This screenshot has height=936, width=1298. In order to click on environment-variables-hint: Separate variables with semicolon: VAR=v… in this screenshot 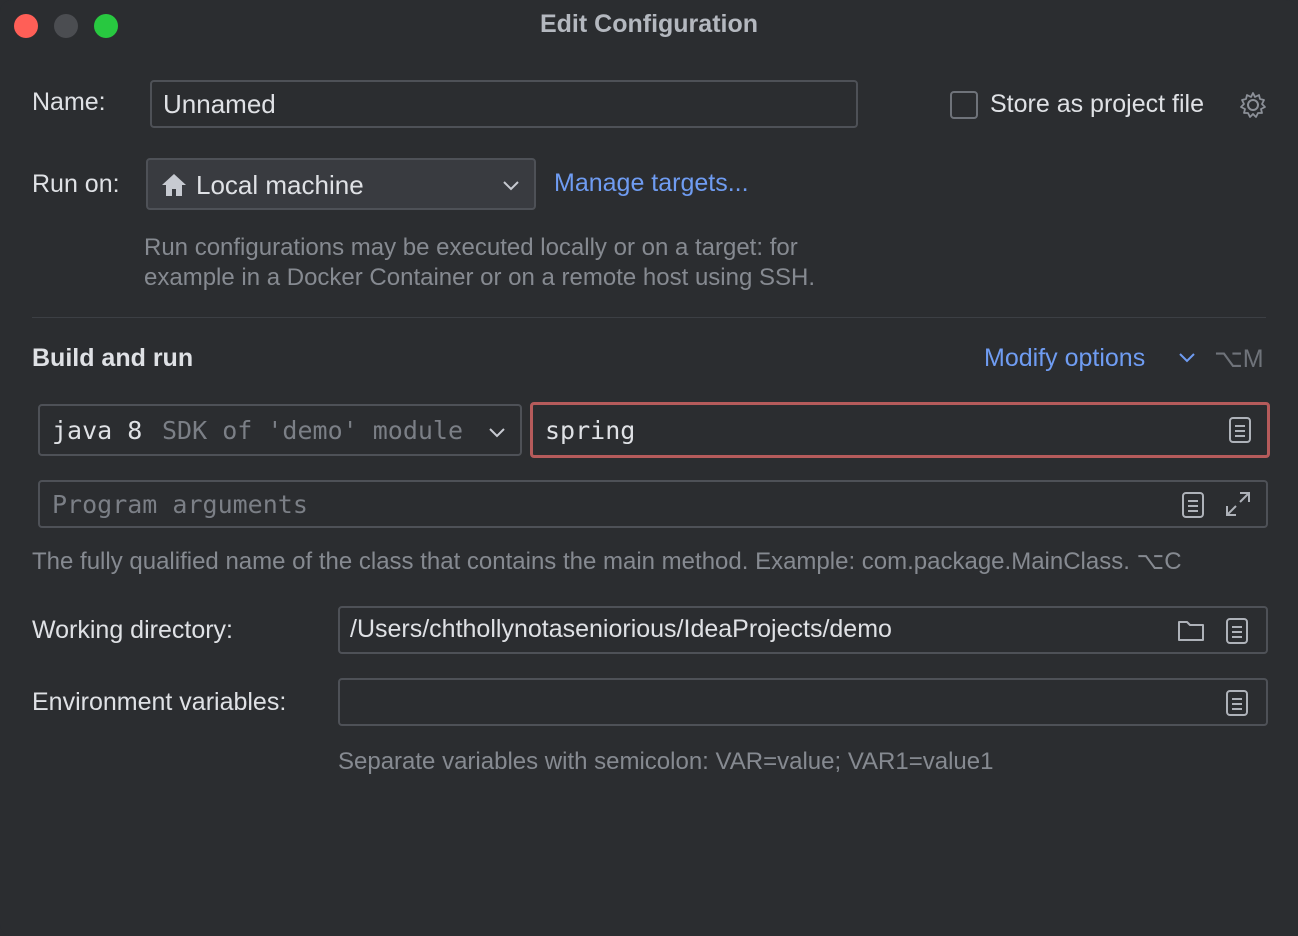, I will do `click(666, 761)`.